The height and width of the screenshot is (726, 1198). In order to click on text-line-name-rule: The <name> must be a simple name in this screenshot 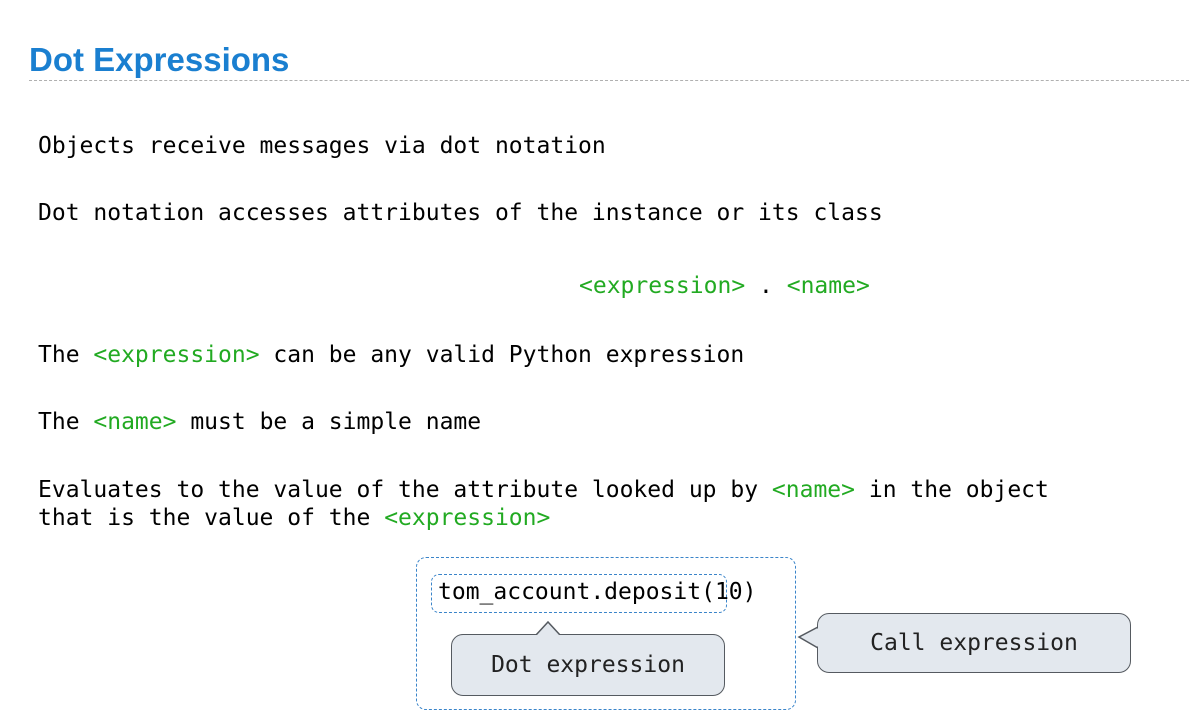, I will do `click(259, 422)`.